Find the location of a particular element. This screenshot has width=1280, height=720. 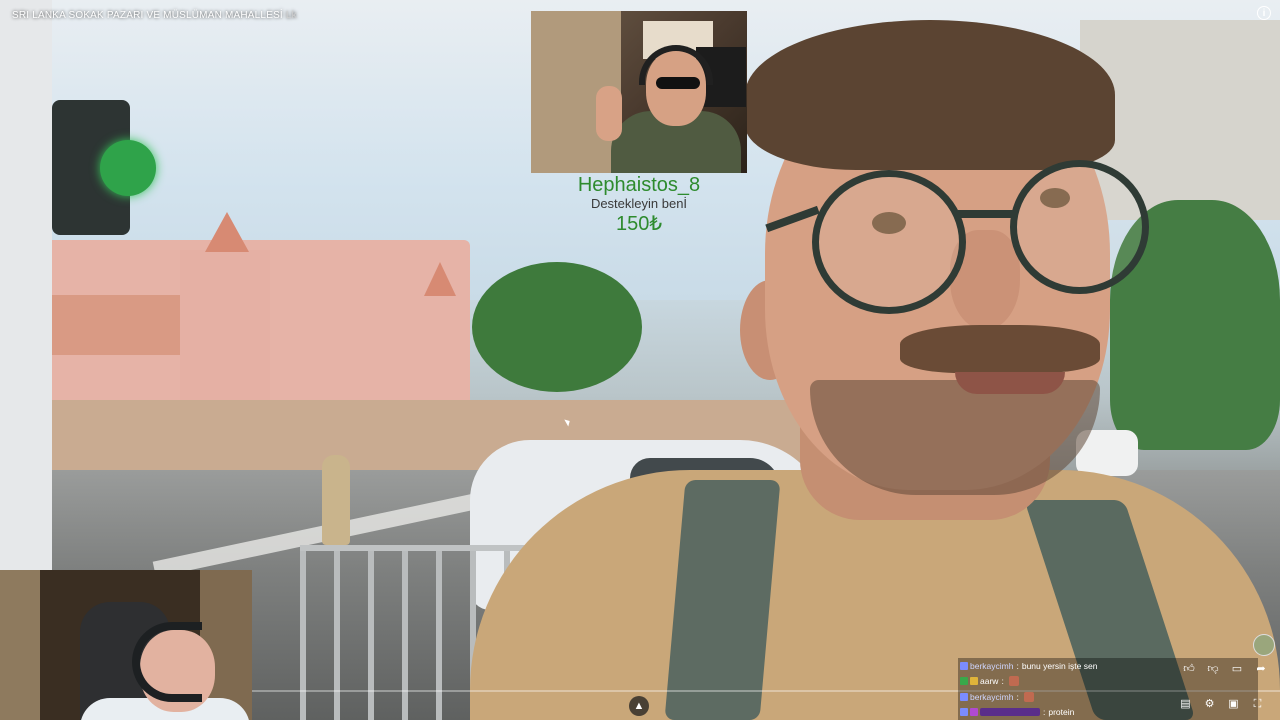

streamer-webcam-bottom is located at coordinates (126, 645).